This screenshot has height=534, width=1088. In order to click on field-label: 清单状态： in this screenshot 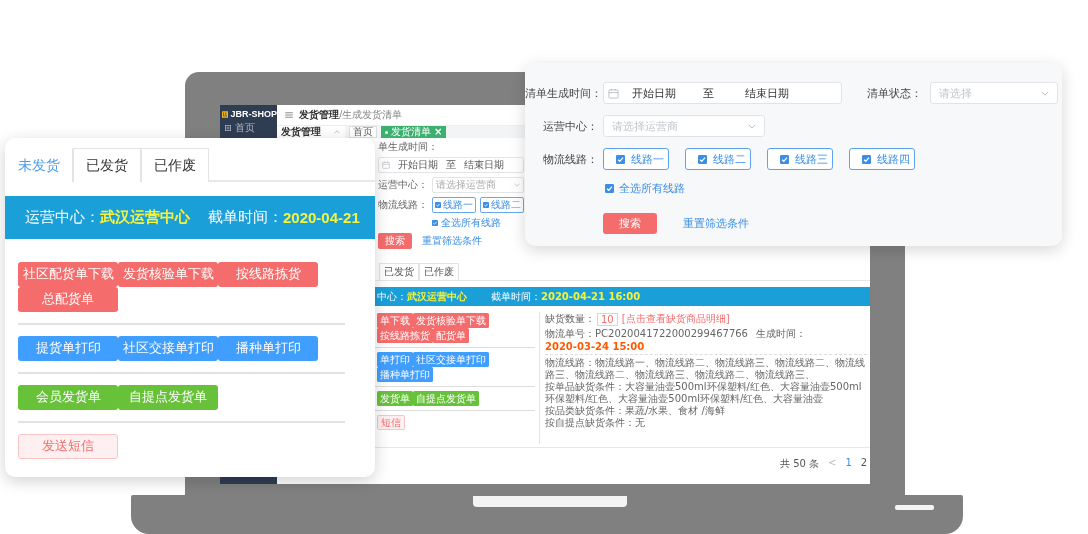, I will do `click(894, 93)`.